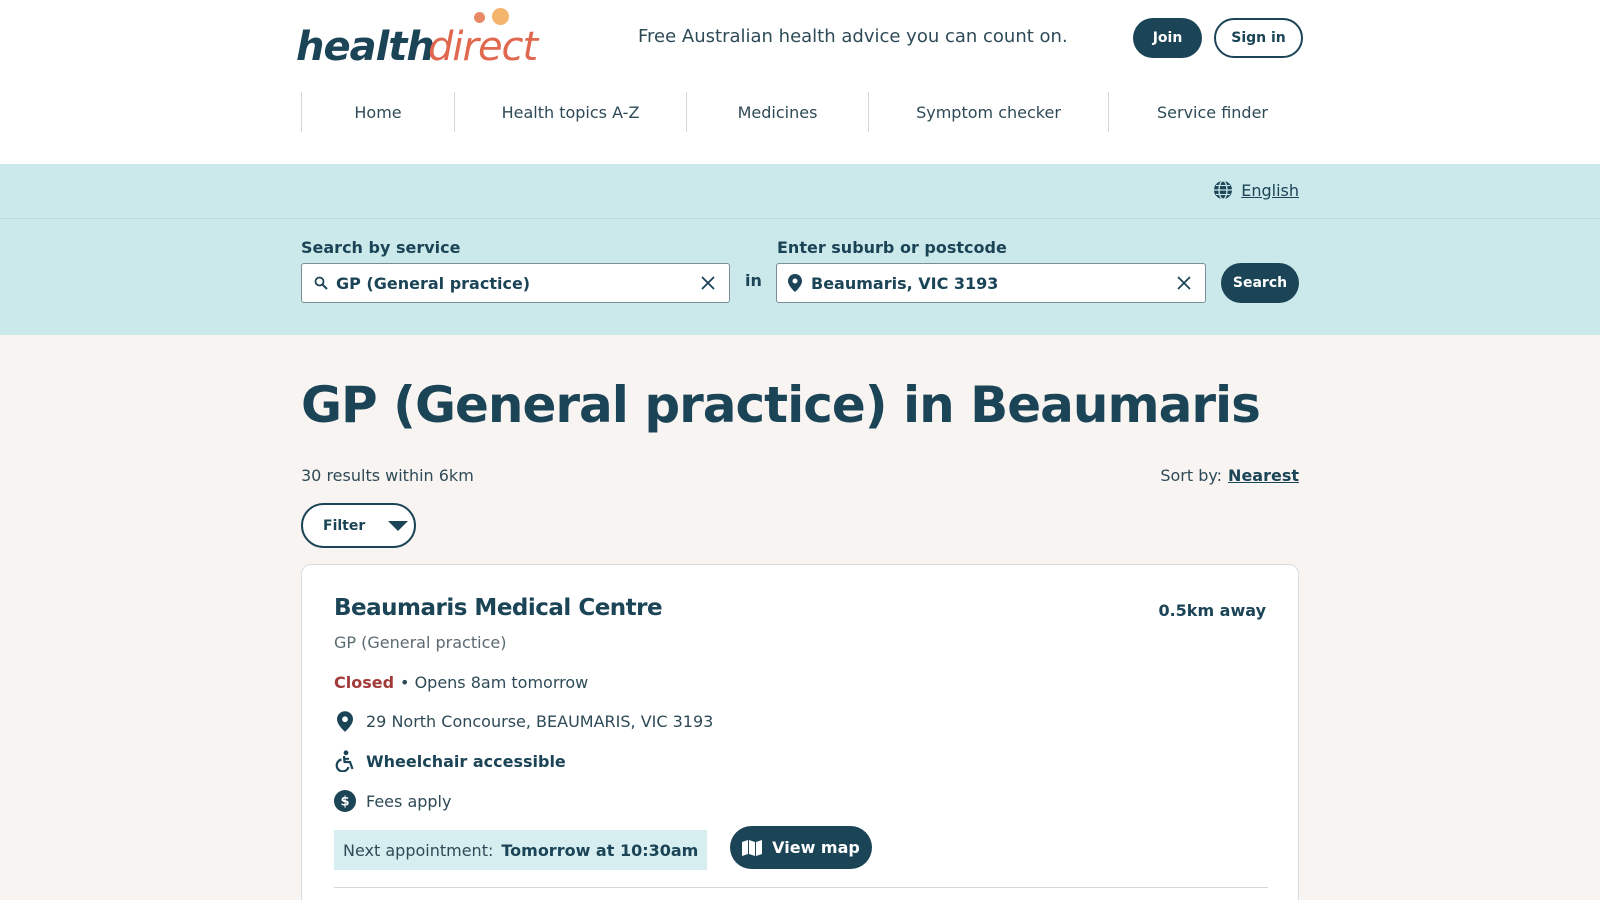 The height and width of the screenshot is (900, 1600). What do you see at coordinates (398, 525) in the screenshot?
I see `chevron-down-icon` at bounding box center [398, 525].